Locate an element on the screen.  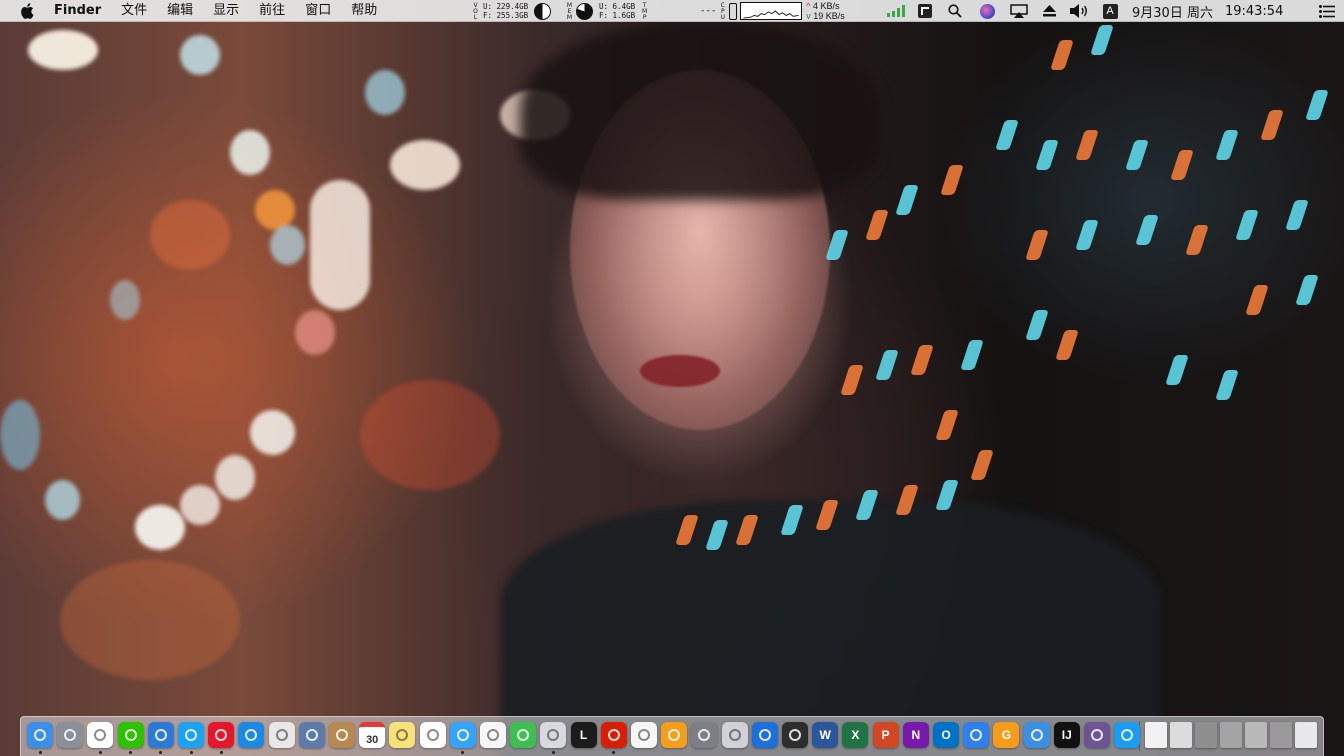
app-store-icon-mark is located at coordinates (1127, 735).